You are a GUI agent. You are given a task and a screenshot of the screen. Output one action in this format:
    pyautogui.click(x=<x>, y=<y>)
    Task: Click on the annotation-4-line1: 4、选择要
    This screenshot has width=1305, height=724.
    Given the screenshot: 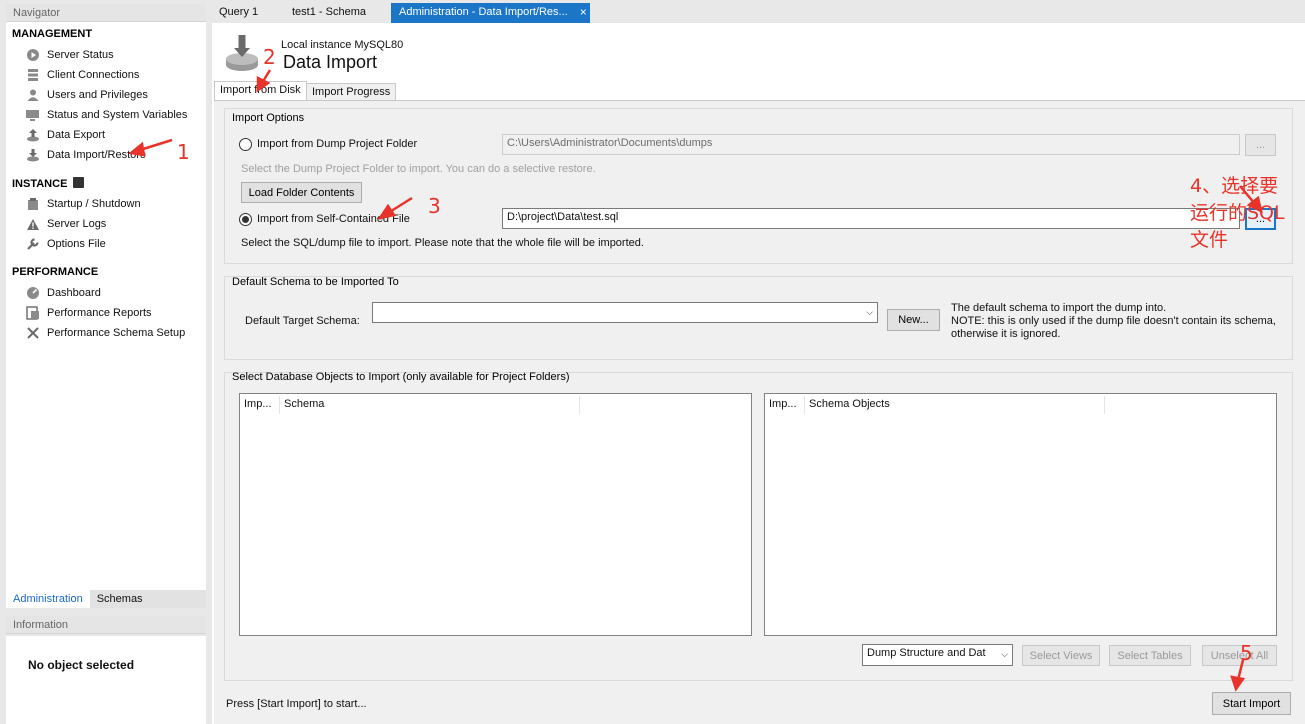 What is the action you would take?
    pyautogui.click(x=1234, y=186)
    